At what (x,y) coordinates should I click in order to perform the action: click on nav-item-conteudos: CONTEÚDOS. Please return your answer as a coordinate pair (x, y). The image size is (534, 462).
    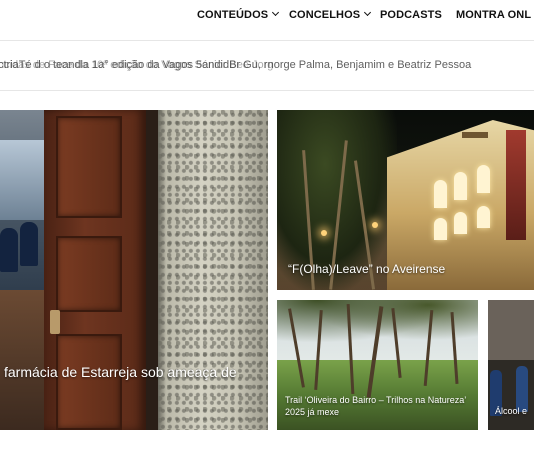
    Looking at the image, I should click on (238, 14).